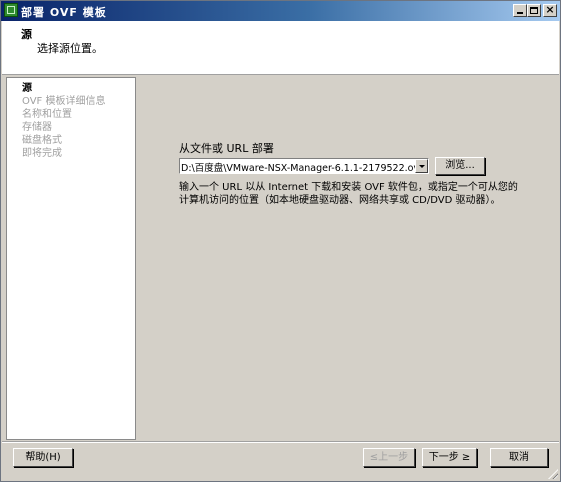 This screenshot has height=482, width=561. I want to click on step-ready-to-complete: 即将完成, so click(42, 153).